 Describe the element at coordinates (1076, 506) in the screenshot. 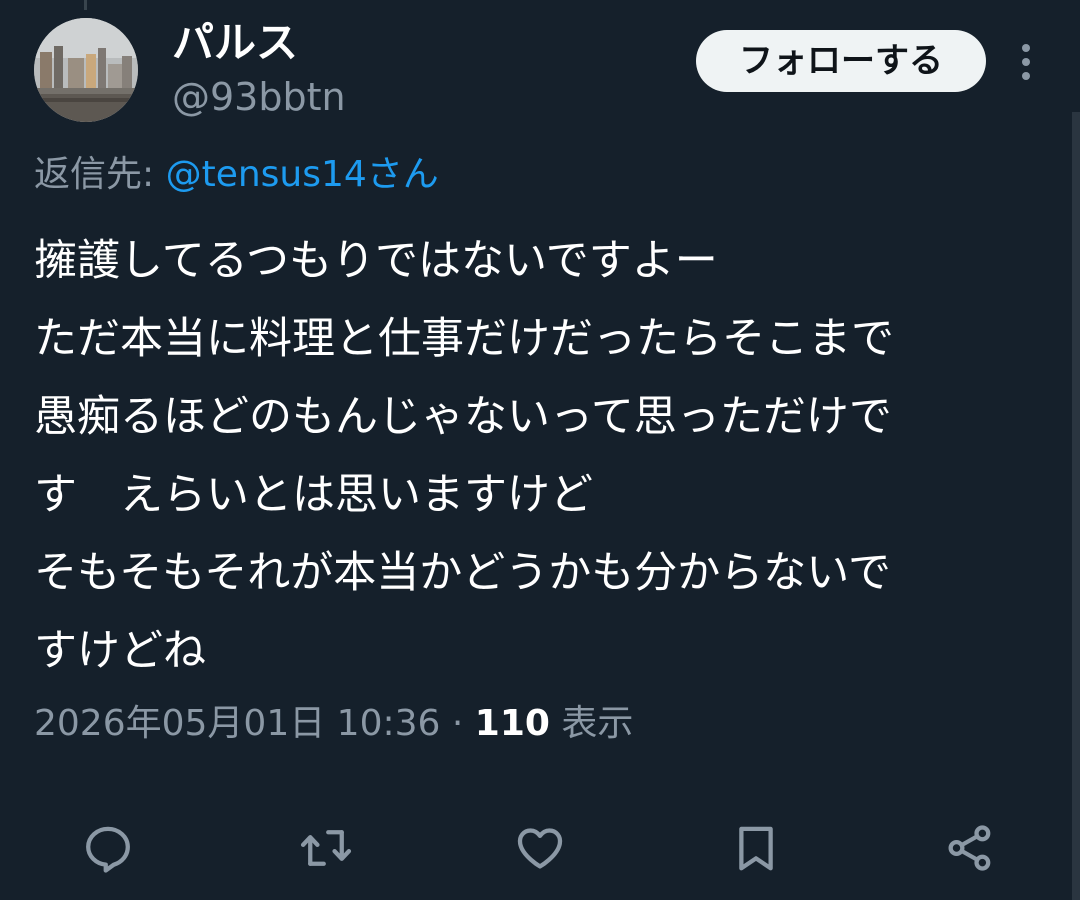

I see `scrollbar` at that location.